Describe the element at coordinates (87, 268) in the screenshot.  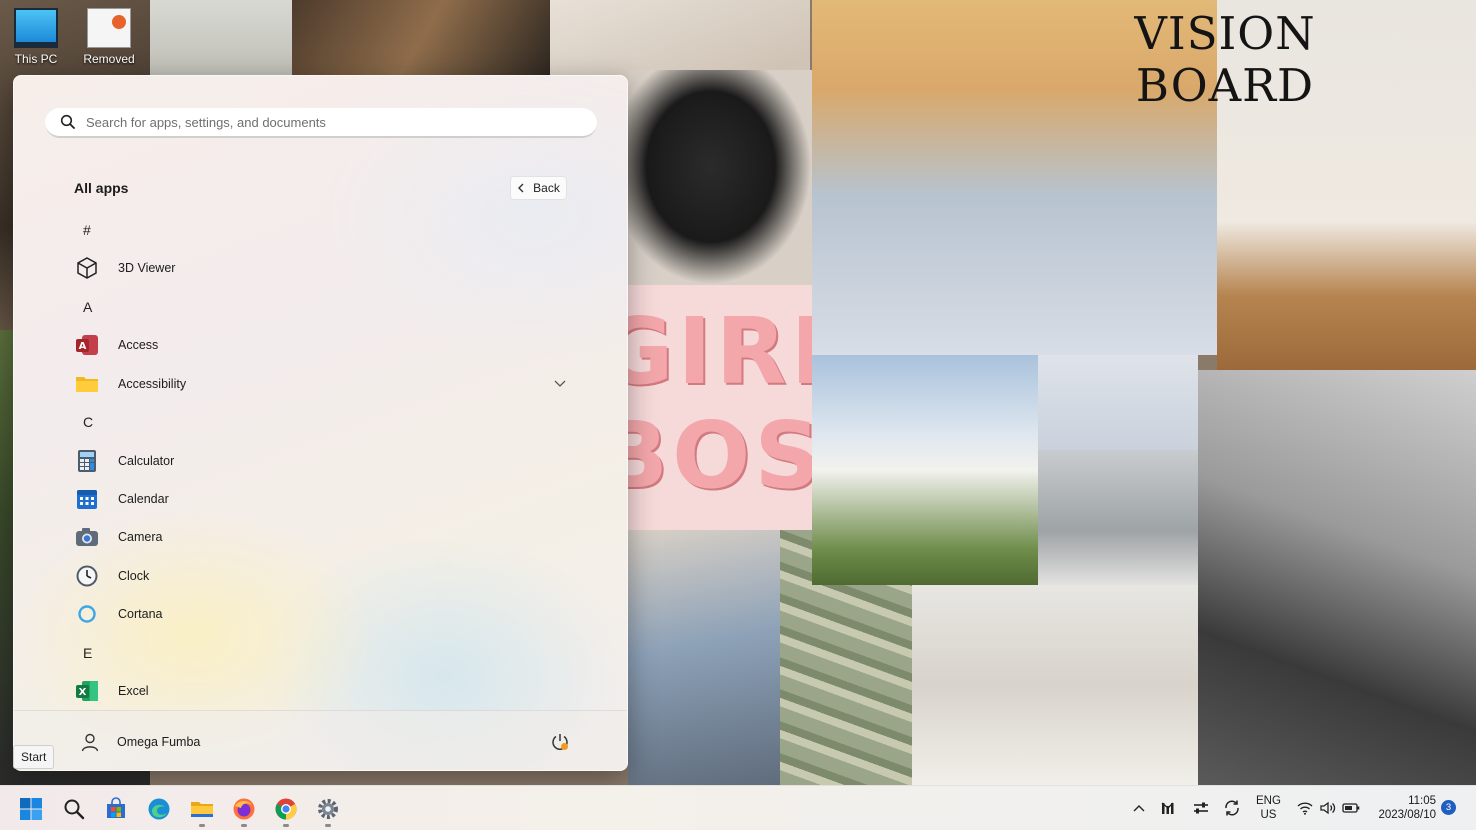
I see `cube-icon` at that location.